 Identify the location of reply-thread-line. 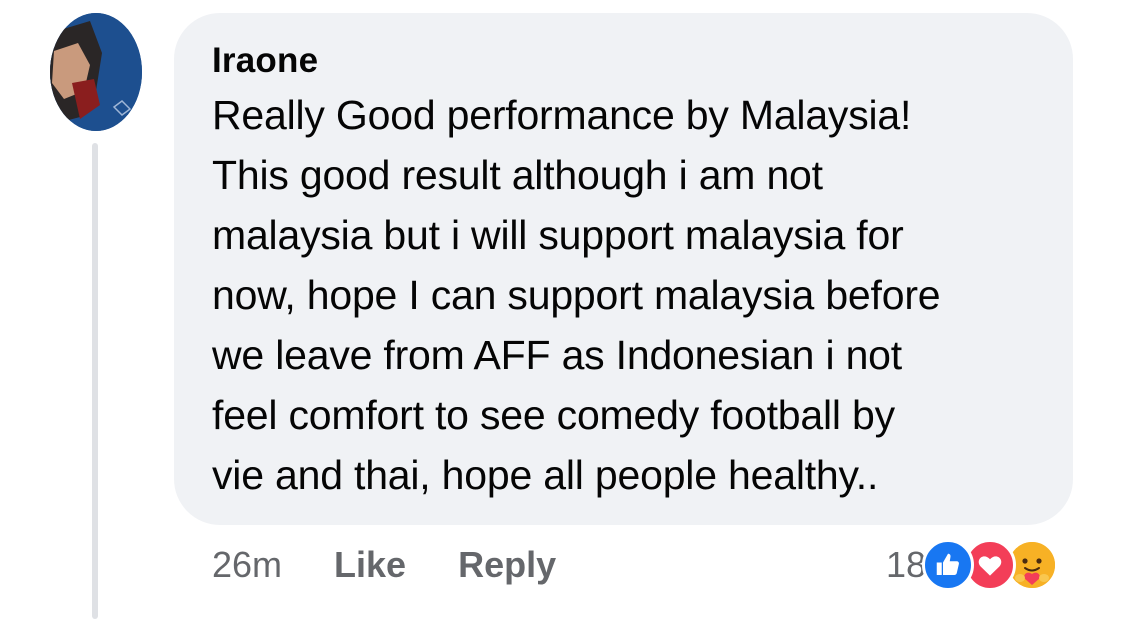
(95, 381).